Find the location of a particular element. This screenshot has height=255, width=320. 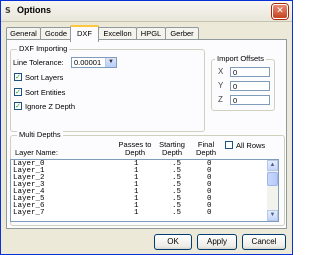

scroll-down-button: ▼ is located at coordinates (272, 215).